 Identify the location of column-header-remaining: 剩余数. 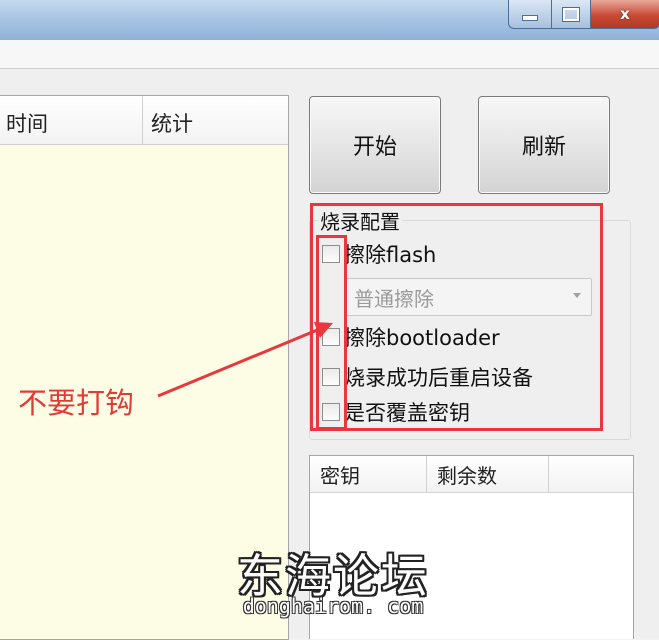
(488, 474).